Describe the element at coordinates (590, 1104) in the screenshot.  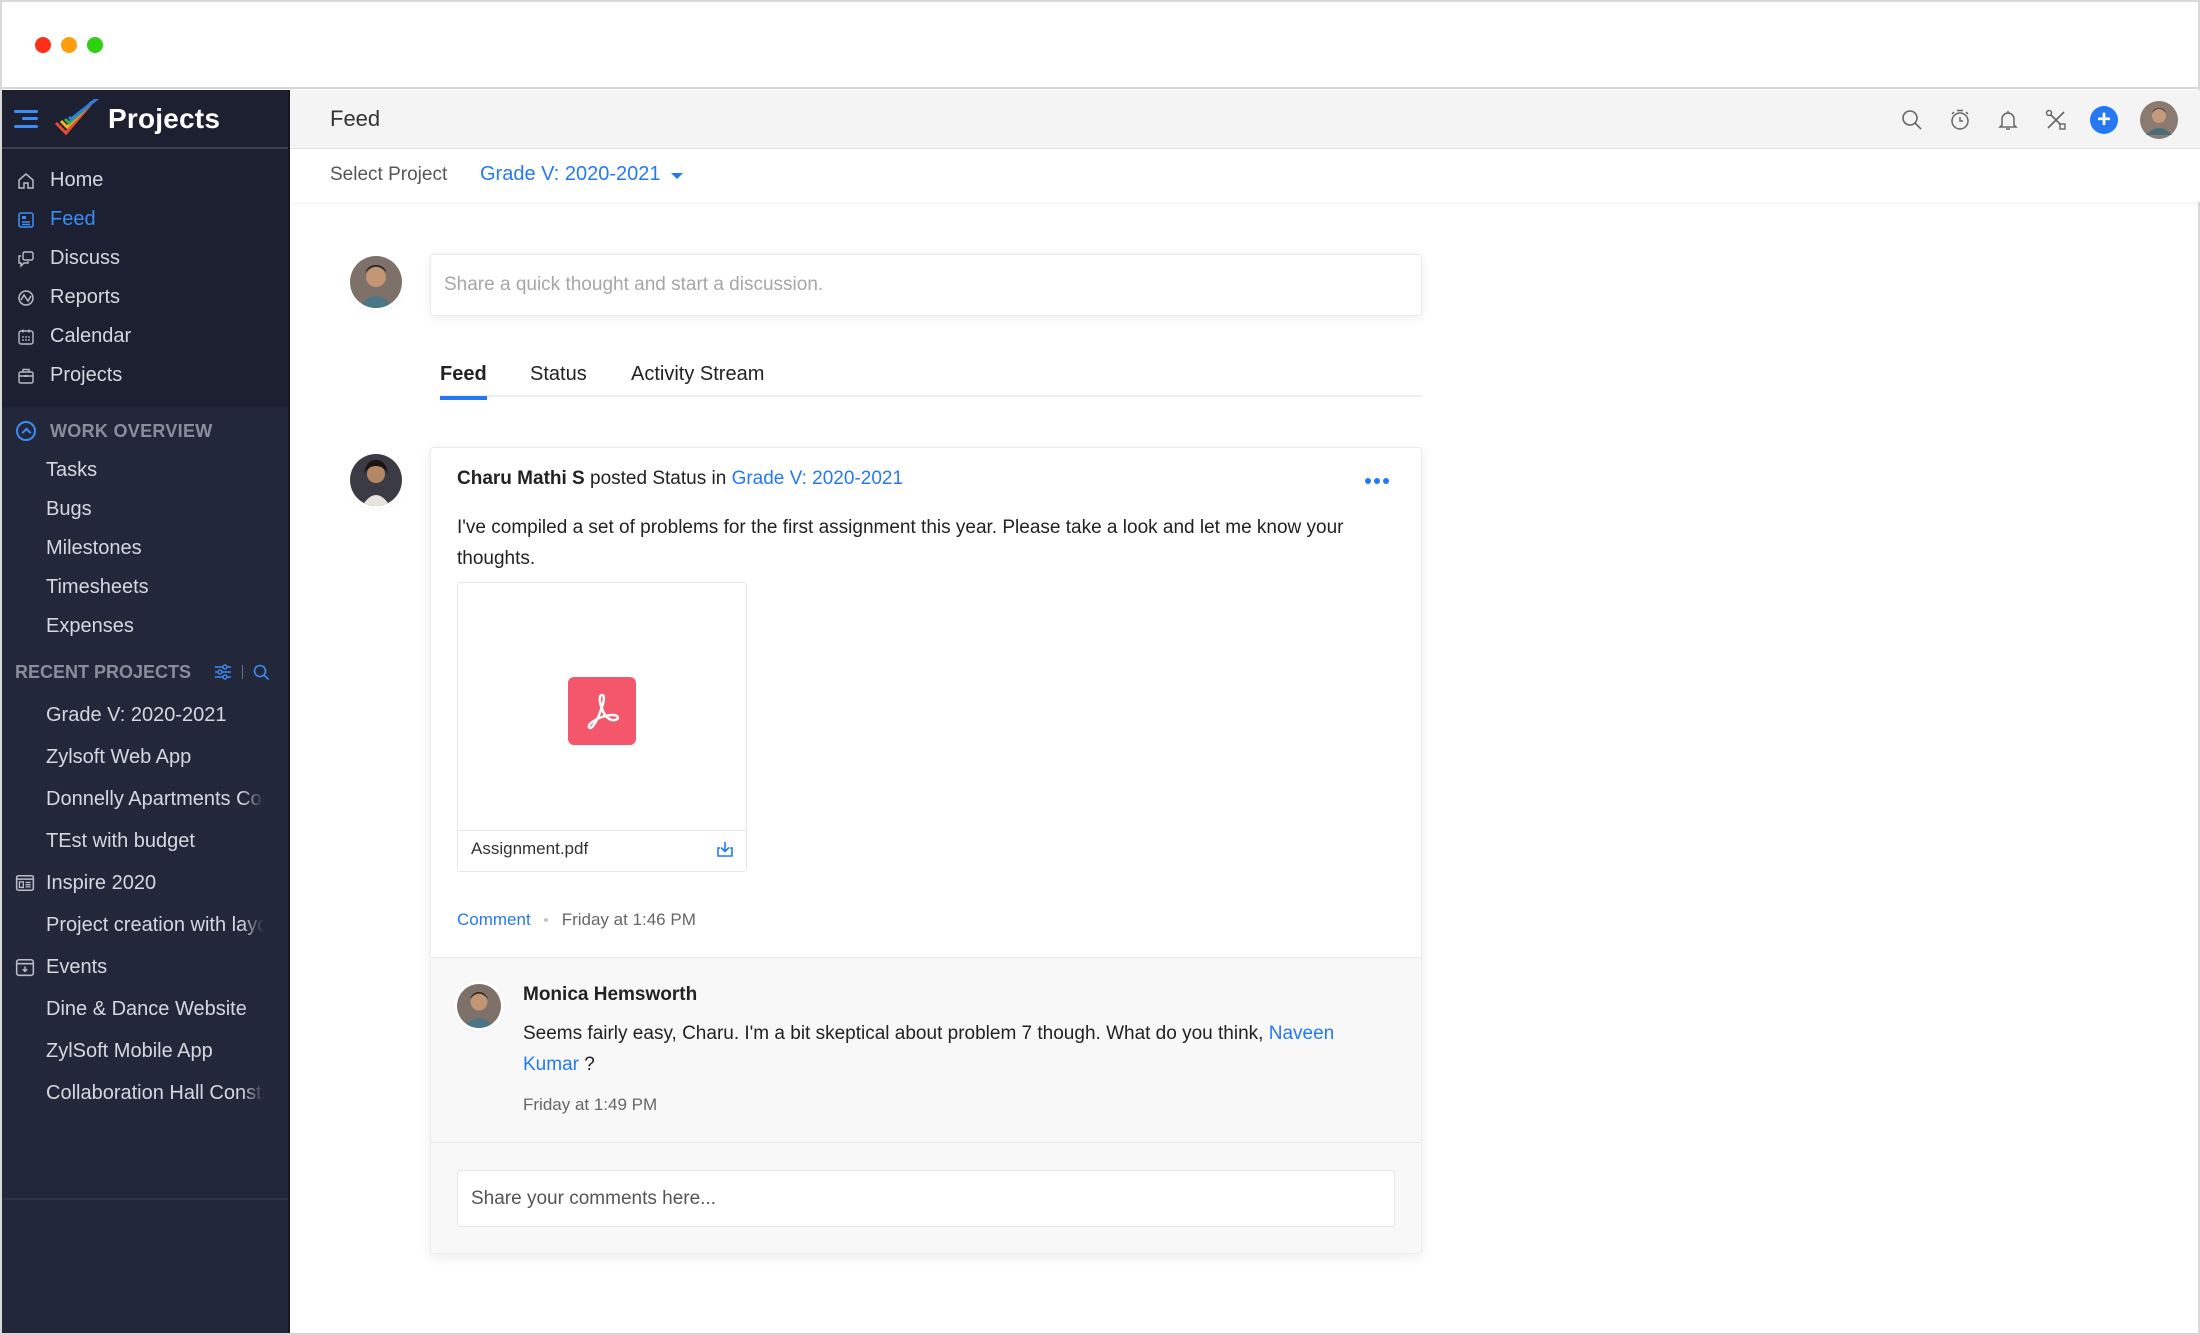
I see `comment-timestamp: Friday at 1:49 PM` at that location.